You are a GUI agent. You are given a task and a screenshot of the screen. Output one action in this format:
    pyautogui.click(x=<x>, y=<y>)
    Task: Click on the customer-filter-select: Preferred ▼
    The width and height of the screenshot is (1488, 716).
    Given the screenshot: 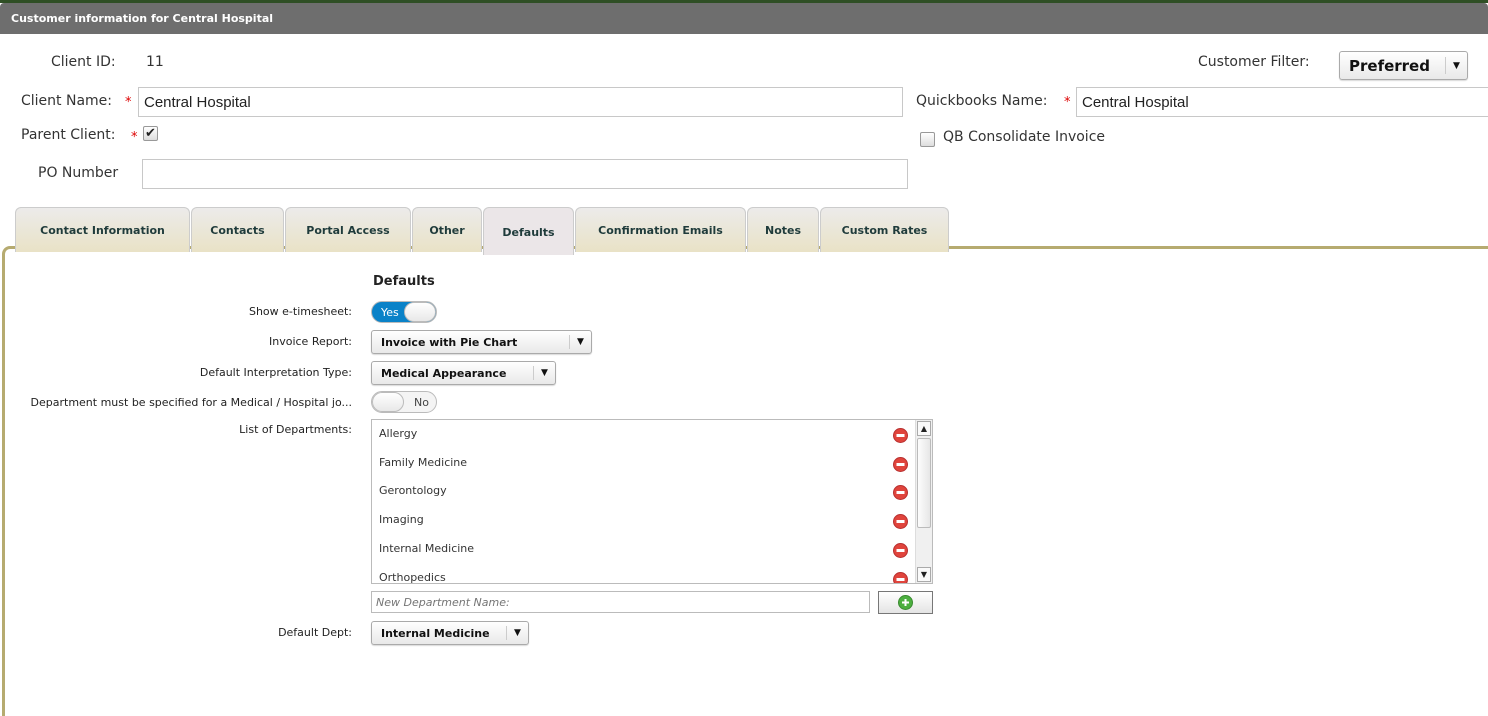 What is the action you would take?
    pyautogui.click(x=1403, y=65)
    